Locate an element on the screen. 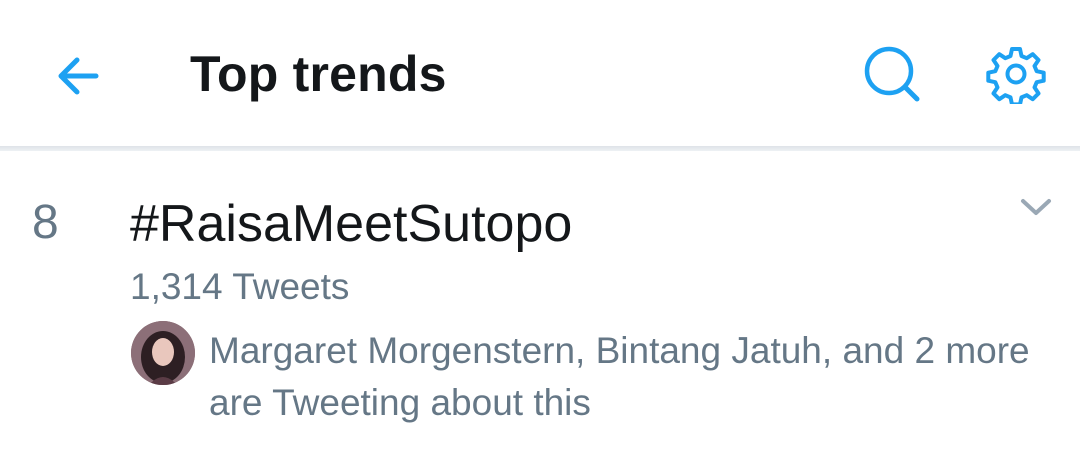 The width and height of the screenshot is (1080, 460). gear-icon is located at coordinates (1016, 75).